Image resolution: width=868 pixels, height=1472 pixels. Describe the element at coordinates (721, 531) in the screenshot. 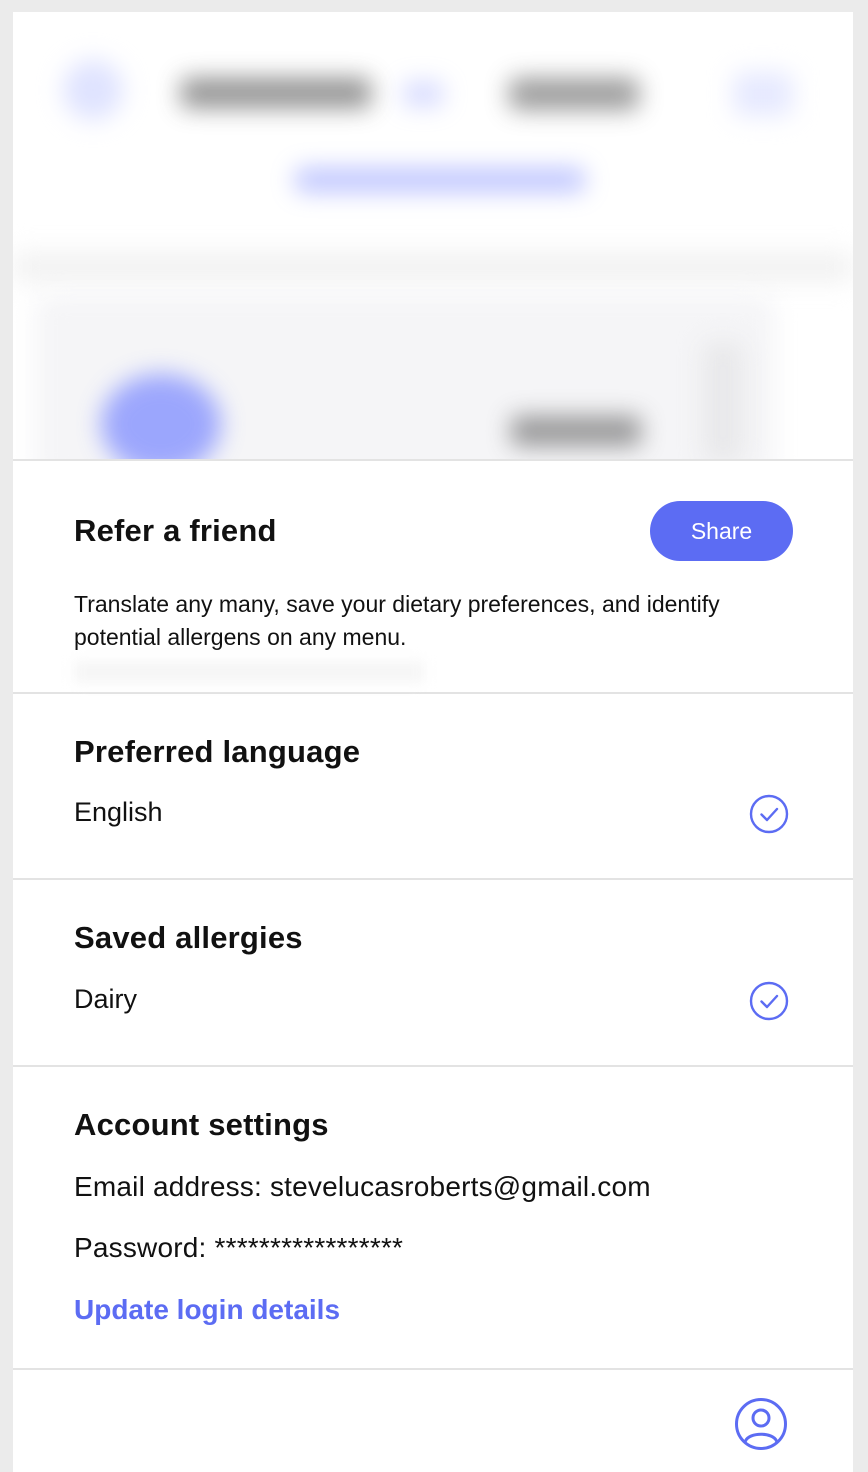

I see `share-button: Share` at that location.